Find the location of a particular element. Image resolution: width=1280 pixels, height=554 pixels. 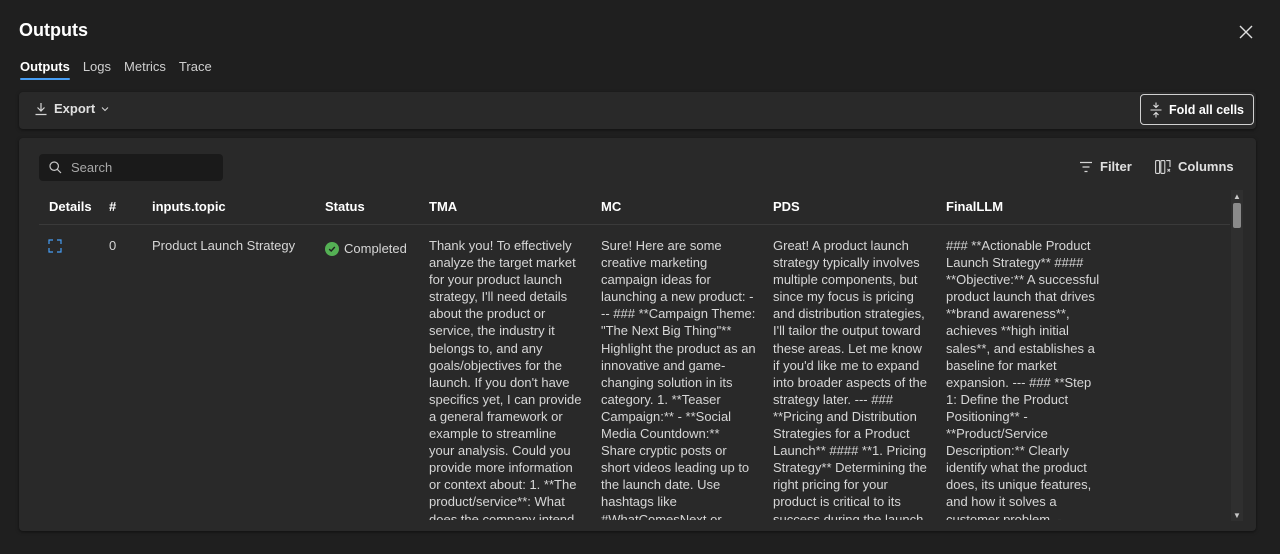

fold-label: Fold all cells is located at coordinates (1206, 109).